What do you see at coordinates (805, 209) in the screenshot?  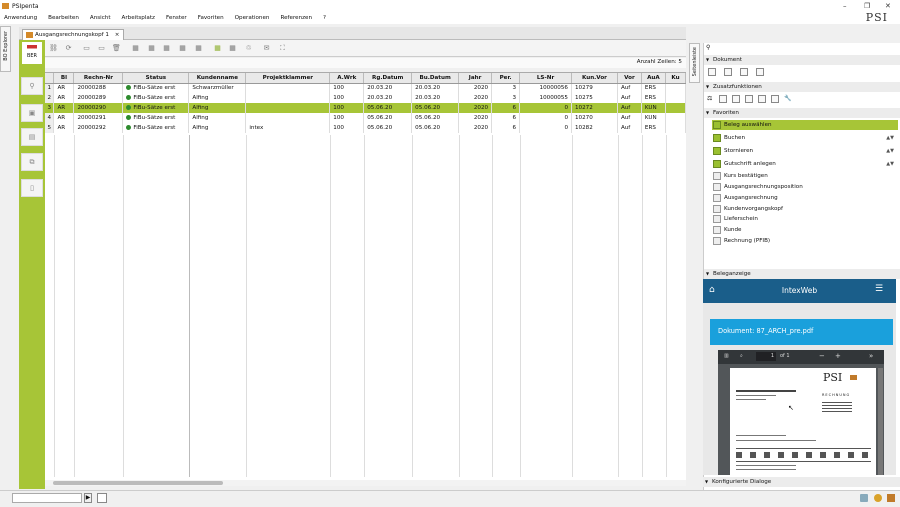 I see `favorite-item: Kundenvorgangskopf` at bounding box center [805, 209].